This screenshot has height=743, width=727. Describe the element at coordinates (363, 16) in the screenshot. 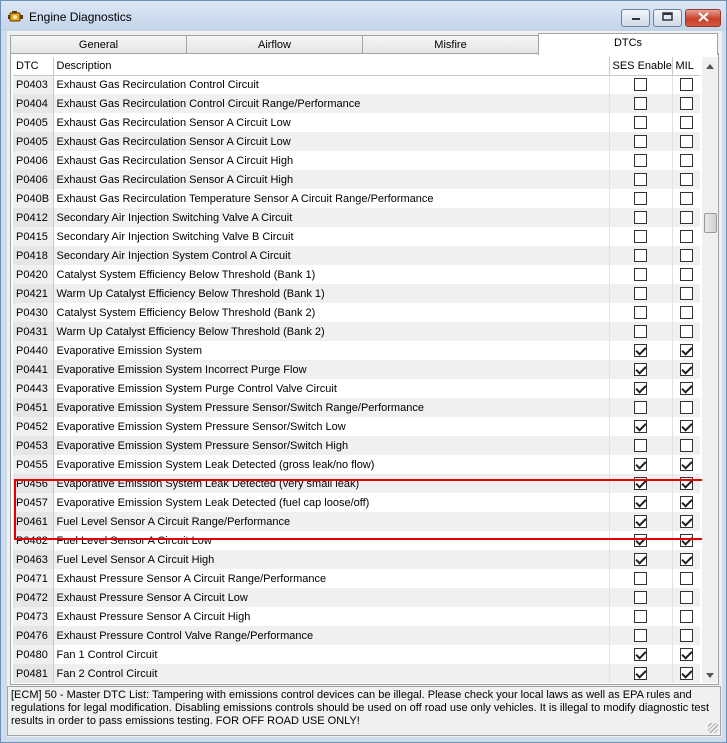

I see `title-bar: Engine Diagnostics` at that location.